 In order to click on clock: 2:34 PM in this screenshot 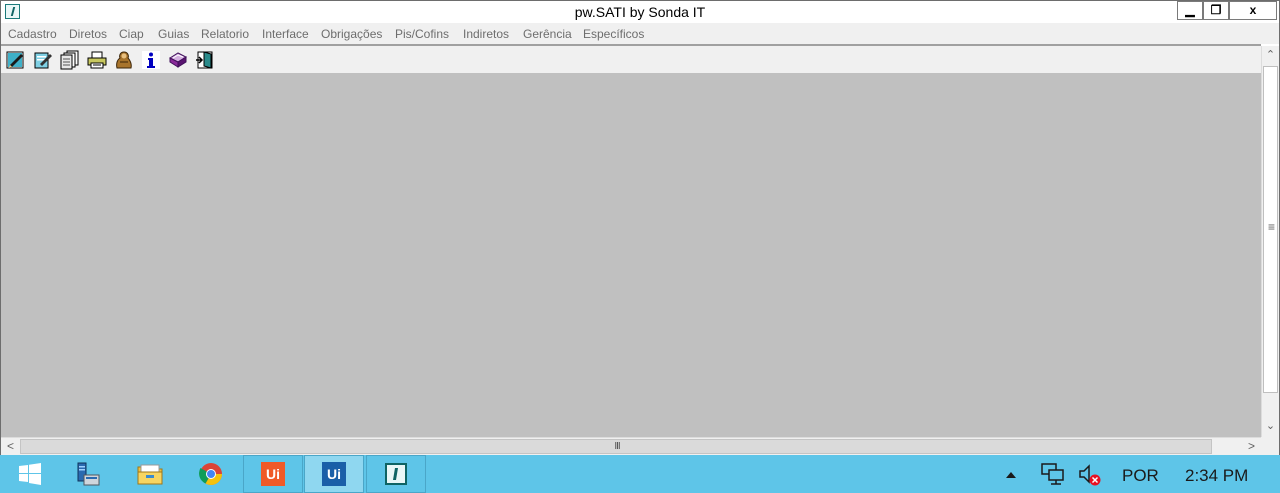, I will do `click(1216, 476)`.